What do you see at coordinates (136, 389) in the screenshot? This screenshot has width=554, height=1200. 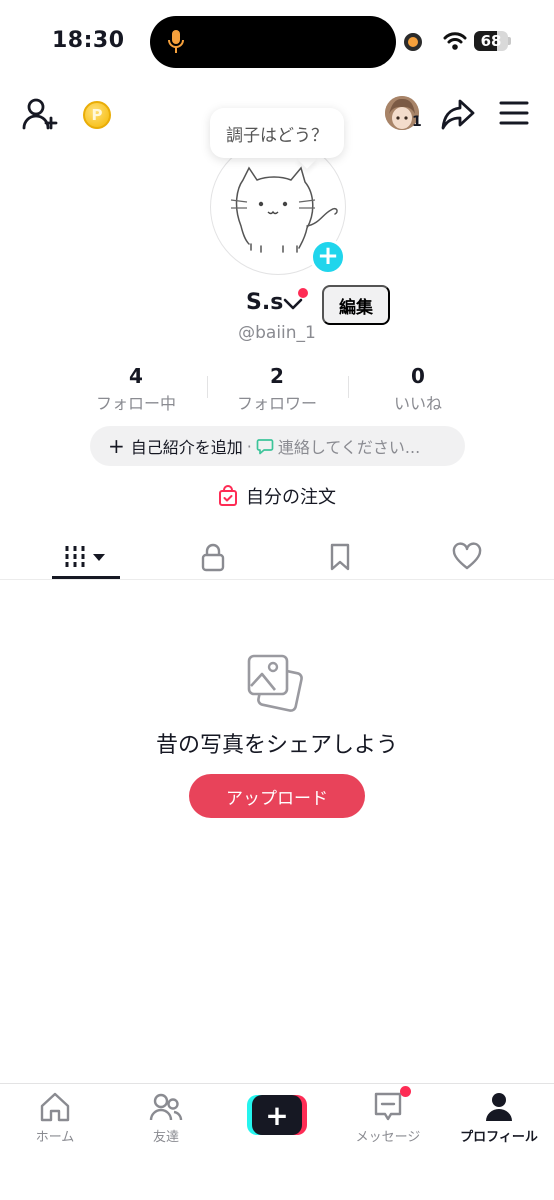 I see `stat-following: 4 フォロー中` at bounding box center [136, 389].